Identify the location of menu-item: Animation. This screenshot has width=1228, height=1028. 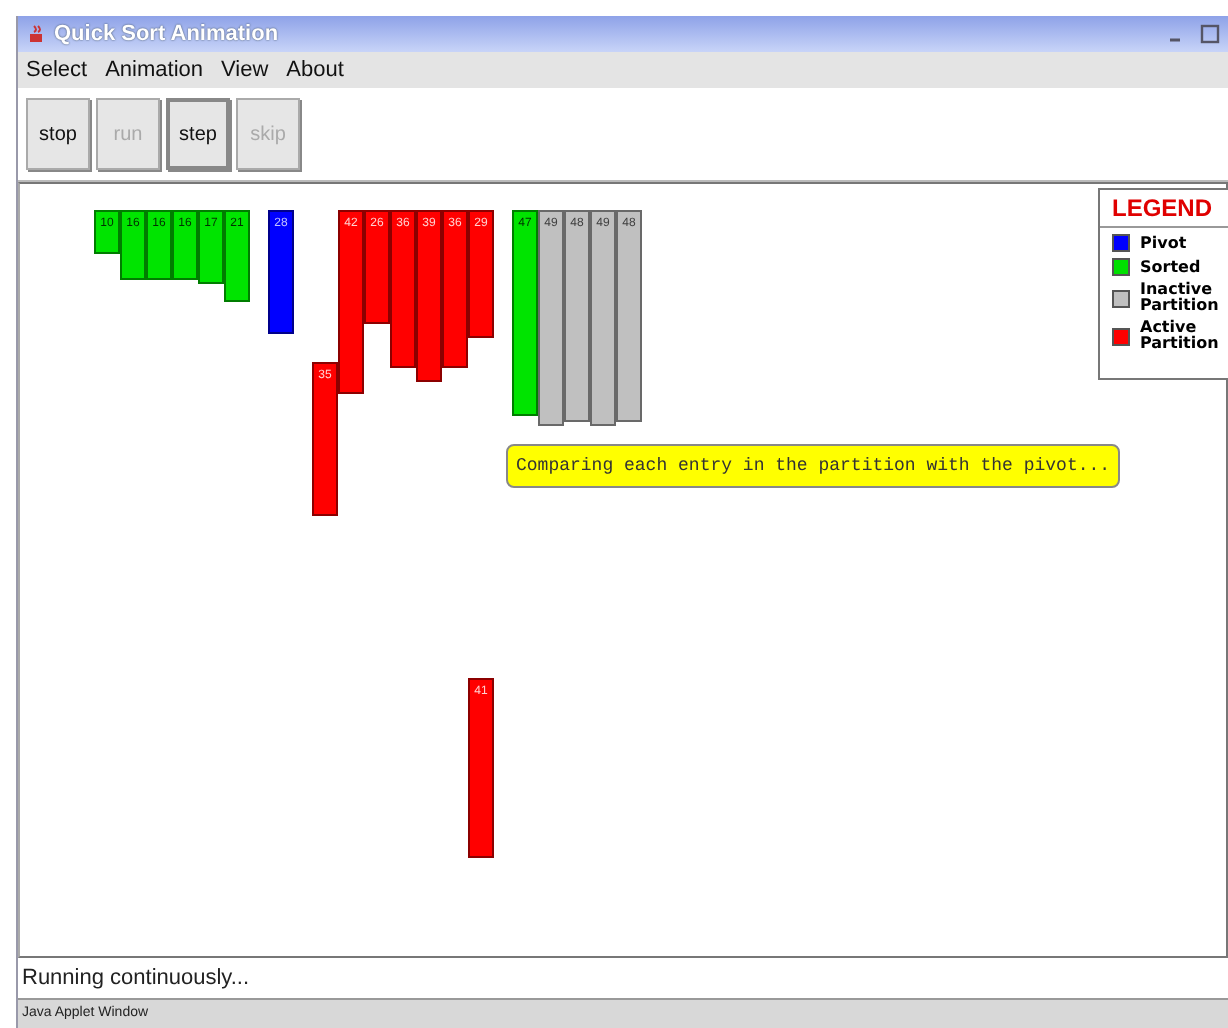
(154, 70).